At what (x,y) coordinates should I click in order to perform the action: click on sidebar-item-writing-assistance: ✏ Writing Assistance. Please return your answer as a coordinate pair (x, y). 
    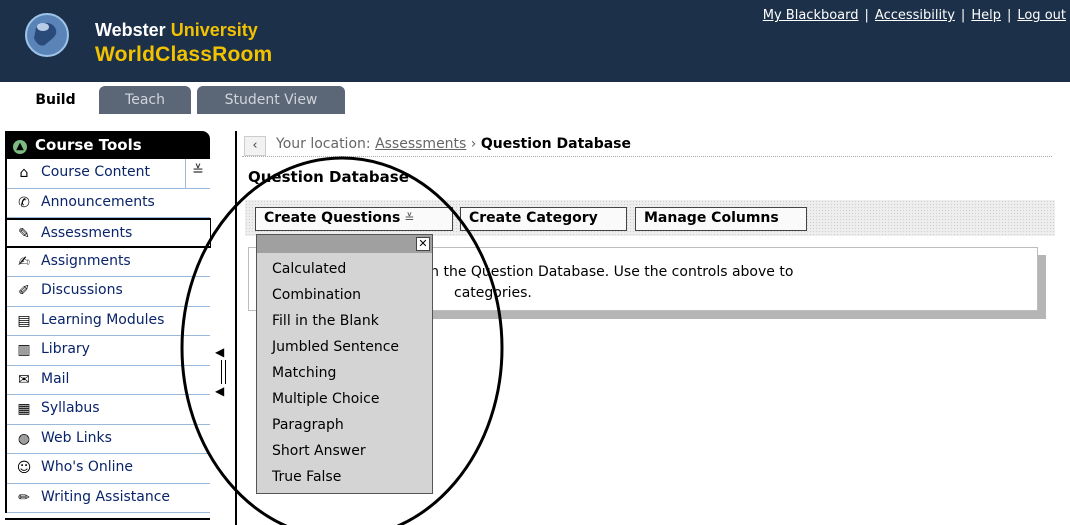
    Looking at the image, I should click on (108, 498).